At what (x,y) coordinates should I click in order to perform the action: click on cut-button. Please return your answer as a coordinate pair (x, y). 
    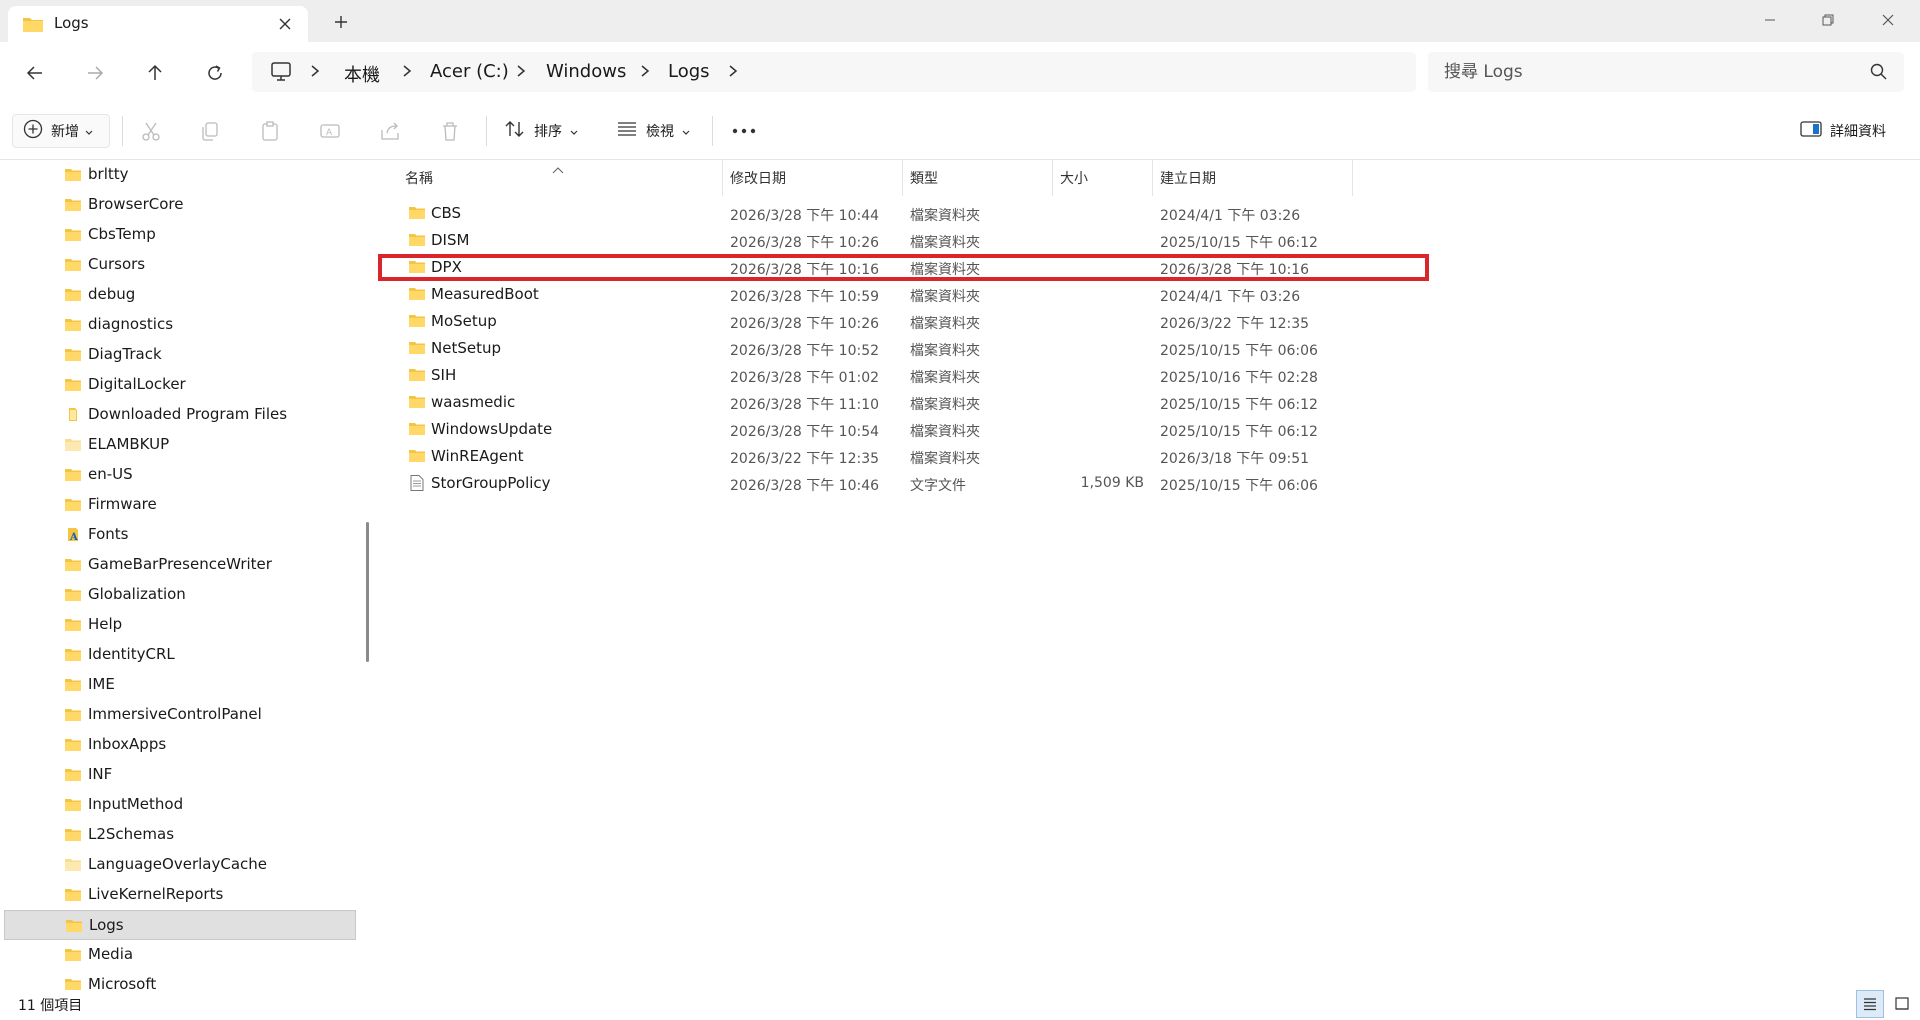
    Looking at the image, I should click on (151, 131).